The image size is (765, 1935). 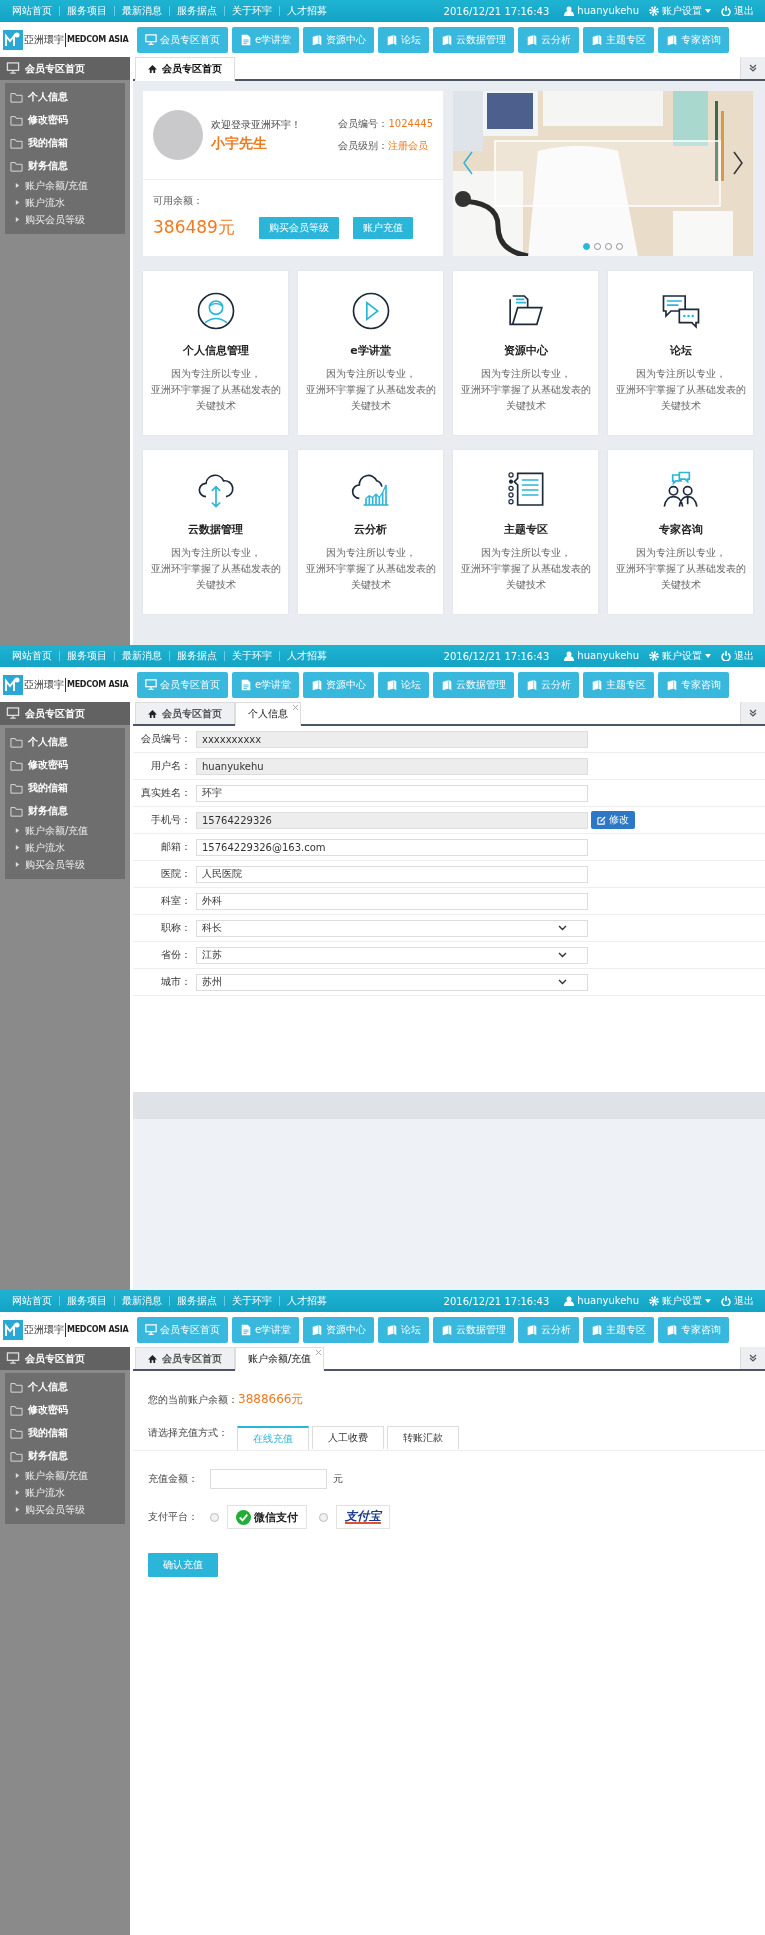 I want to click on nav-button: 专家咨询, so click(x=694, y=39).